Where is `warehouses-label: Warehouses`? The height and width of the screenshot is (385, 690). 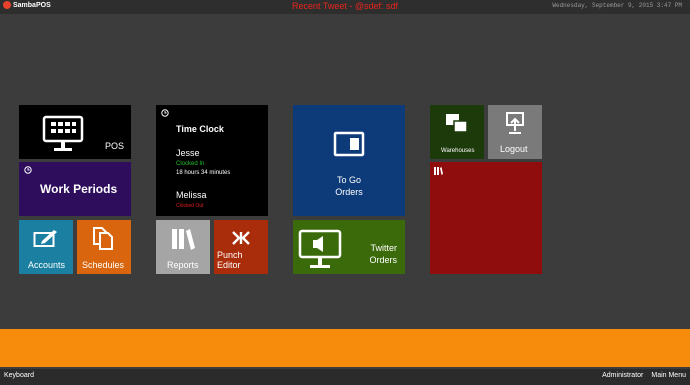 warehouses-label: Warehouses is located at coordinates (458, 151).